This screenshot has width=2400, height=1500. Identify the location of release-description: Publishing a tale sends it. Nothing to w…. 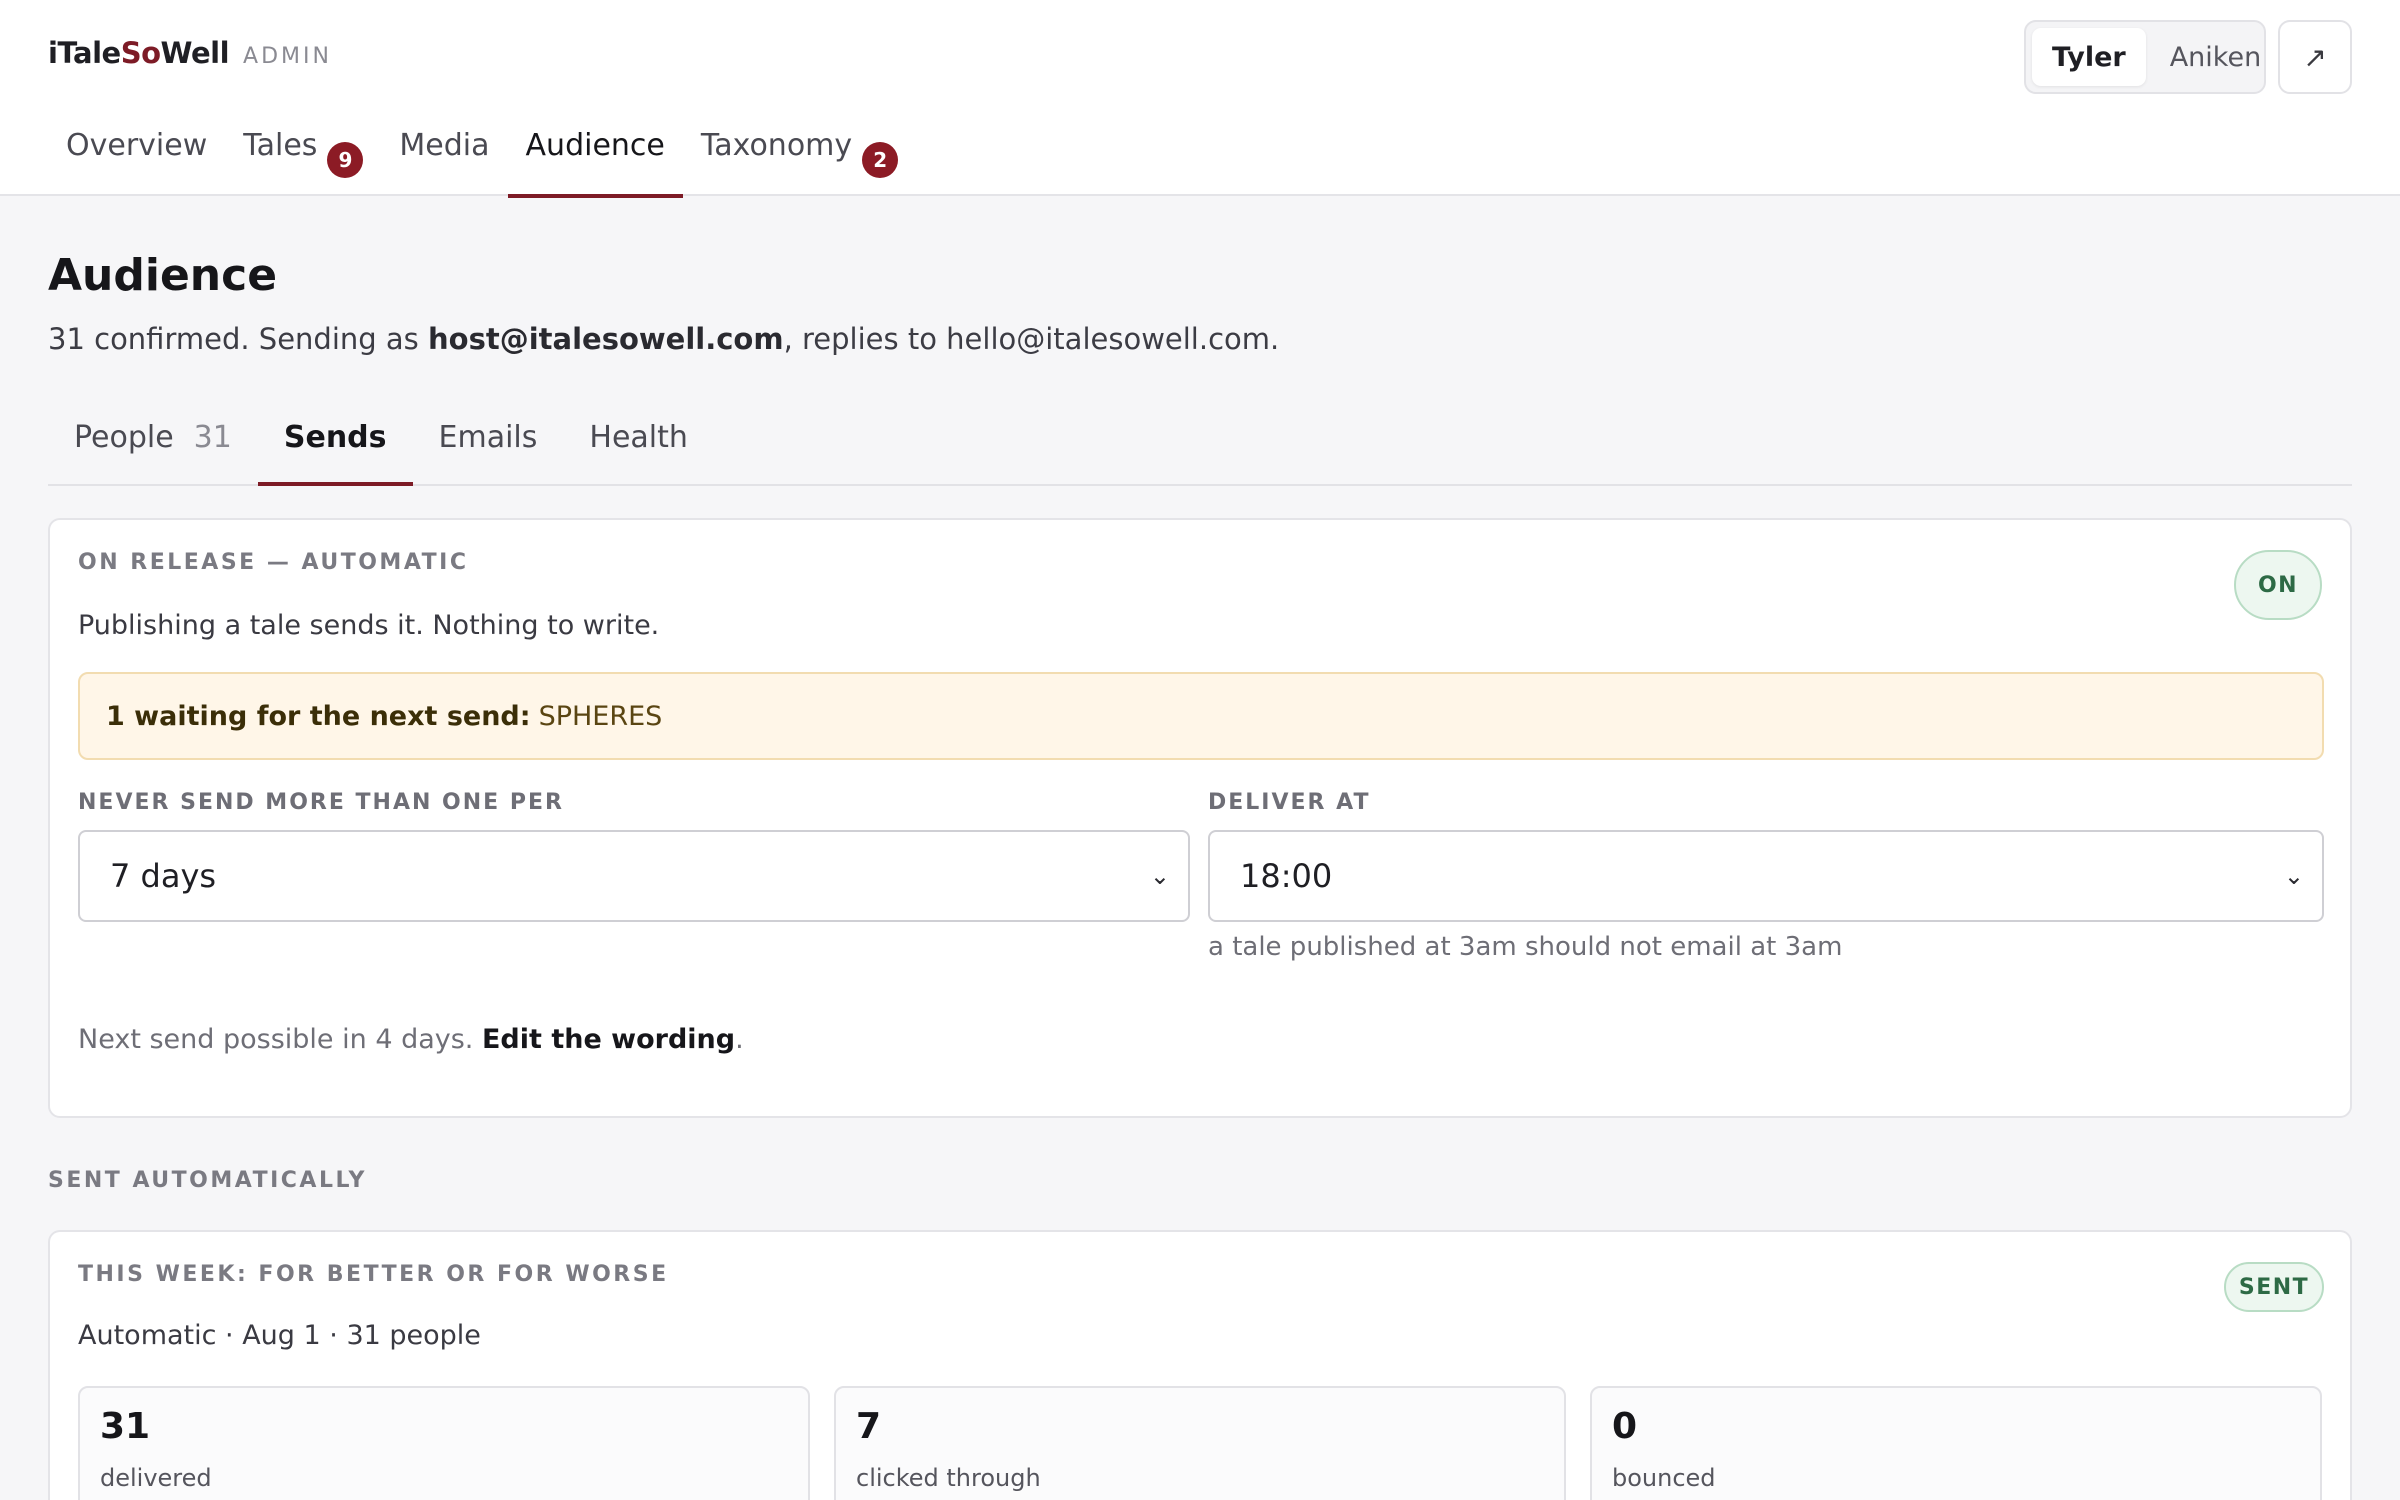
(369, 625).